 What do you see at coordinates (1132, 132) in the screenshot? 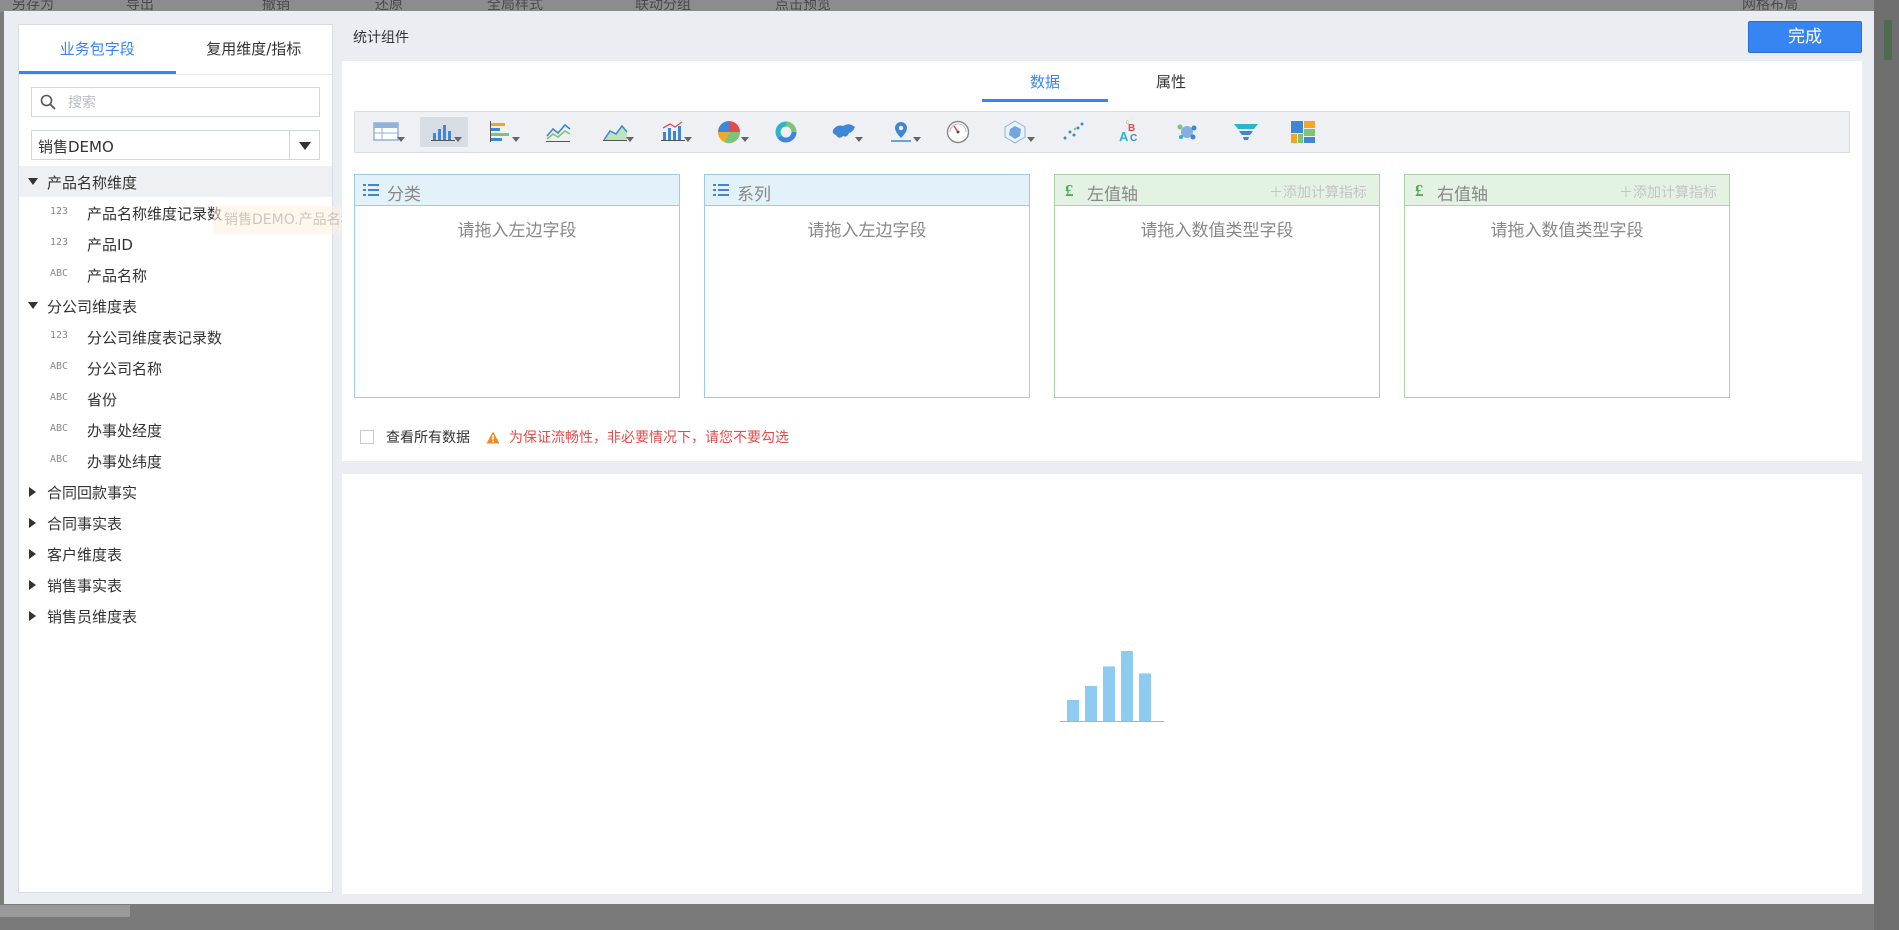
I see `chart-type-button: ABcC` at bounding box center [1132, 132].